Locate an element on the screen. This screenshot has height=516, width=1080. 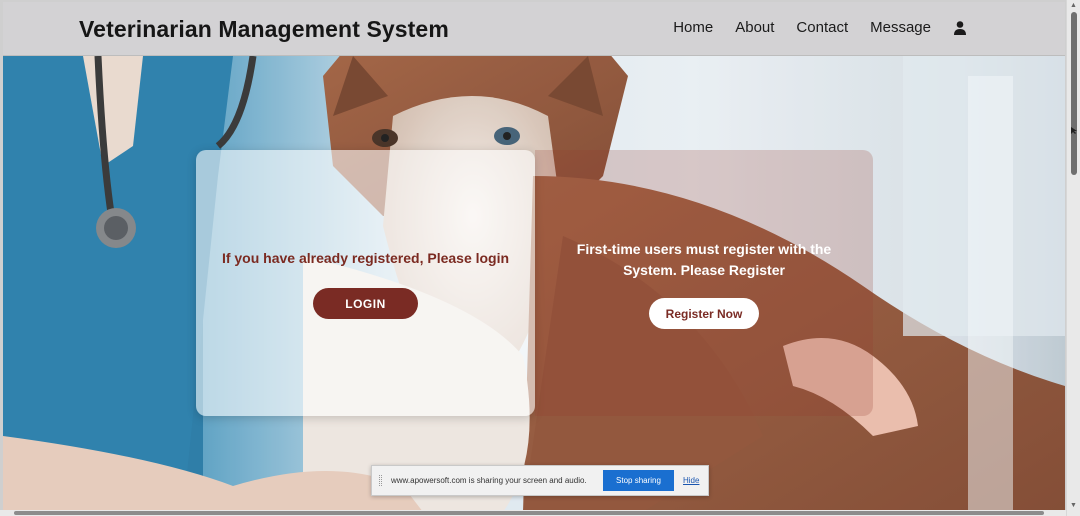
drag-handle-icon is located at coordinates (380, 480).